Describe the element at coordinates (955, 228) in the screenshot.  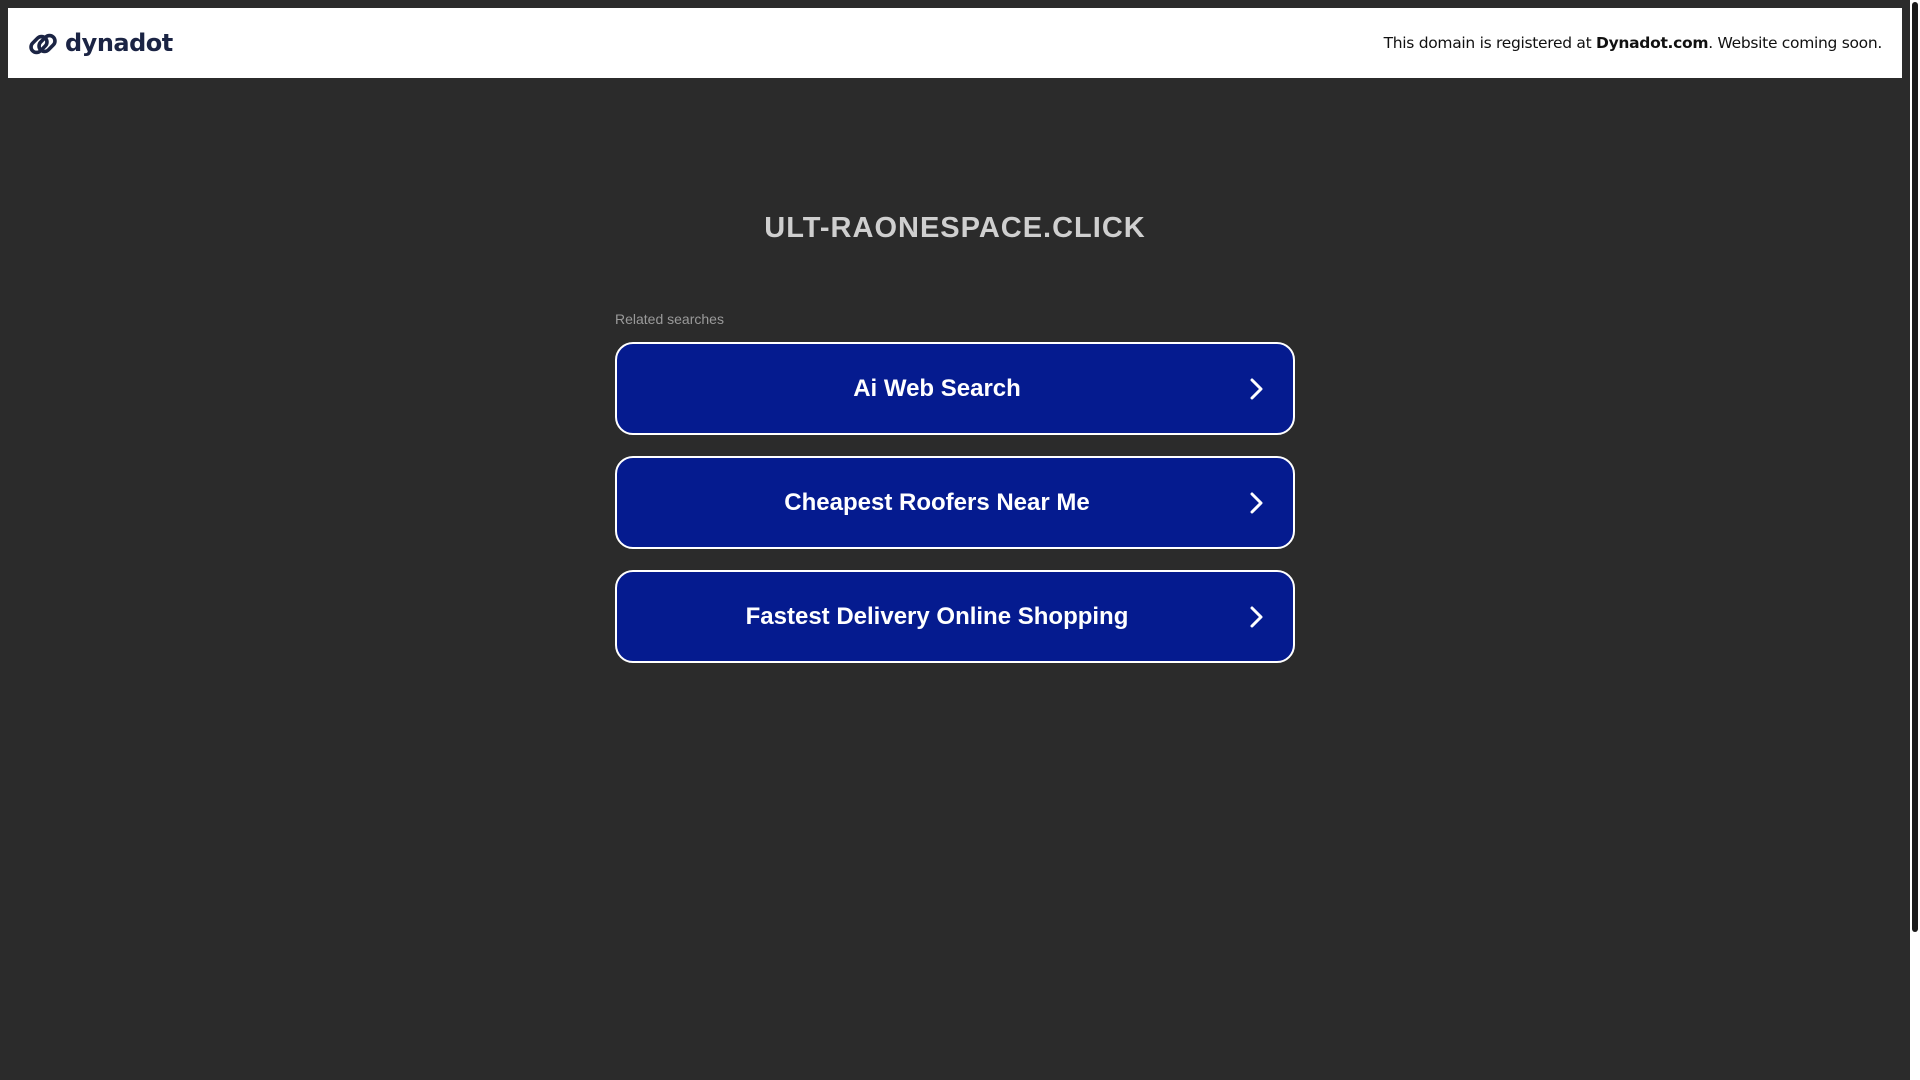
I see `domain-title: ULT-RAONESPACE.CLICK` at that location.